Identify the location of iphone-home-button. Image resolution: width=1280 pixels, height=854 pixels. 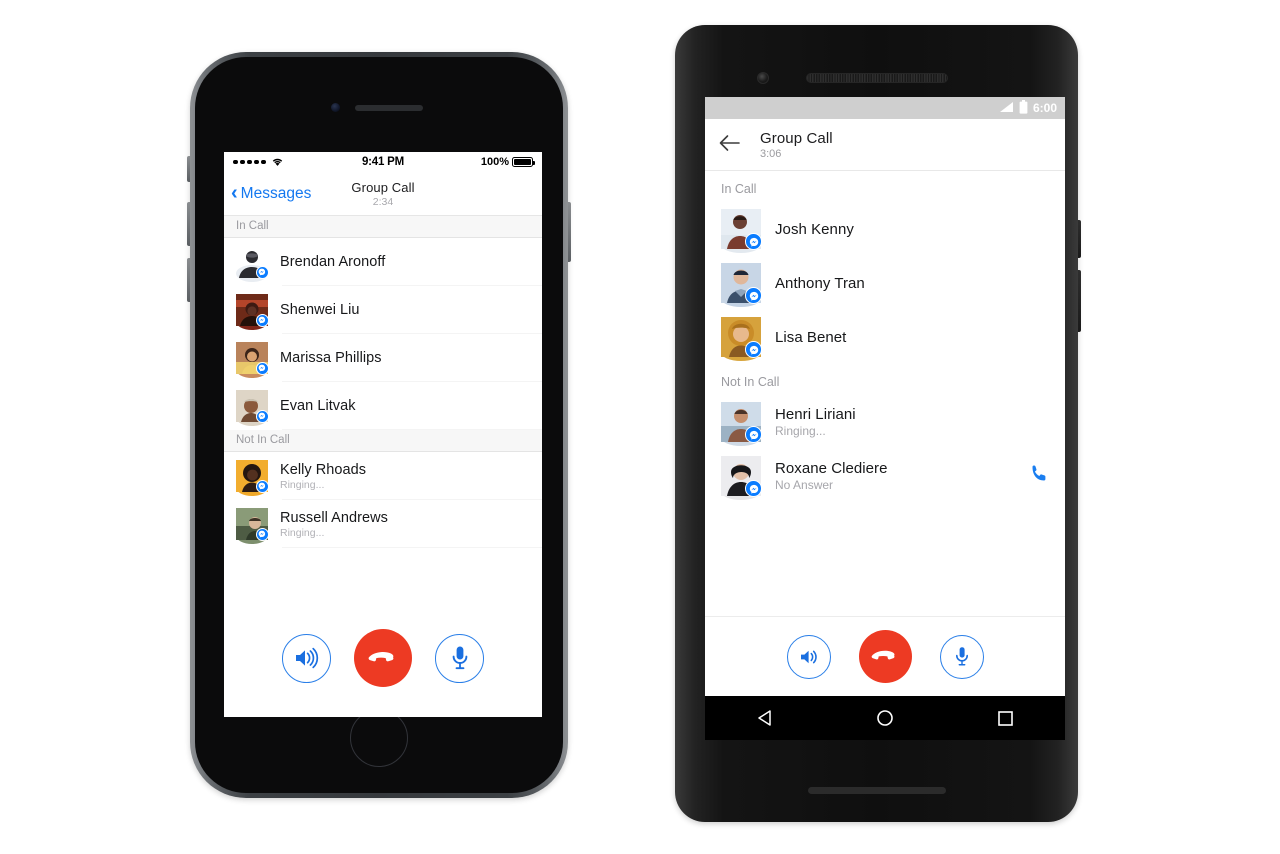
(379, 738).